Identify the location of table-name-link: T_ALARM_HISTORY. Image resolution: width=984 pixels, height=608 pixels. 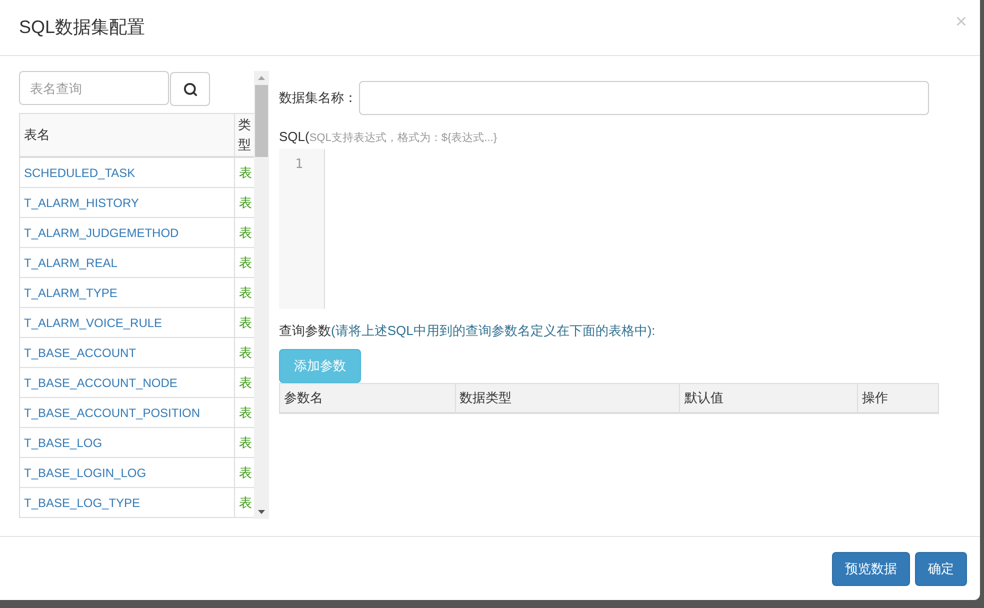
(127, 202).